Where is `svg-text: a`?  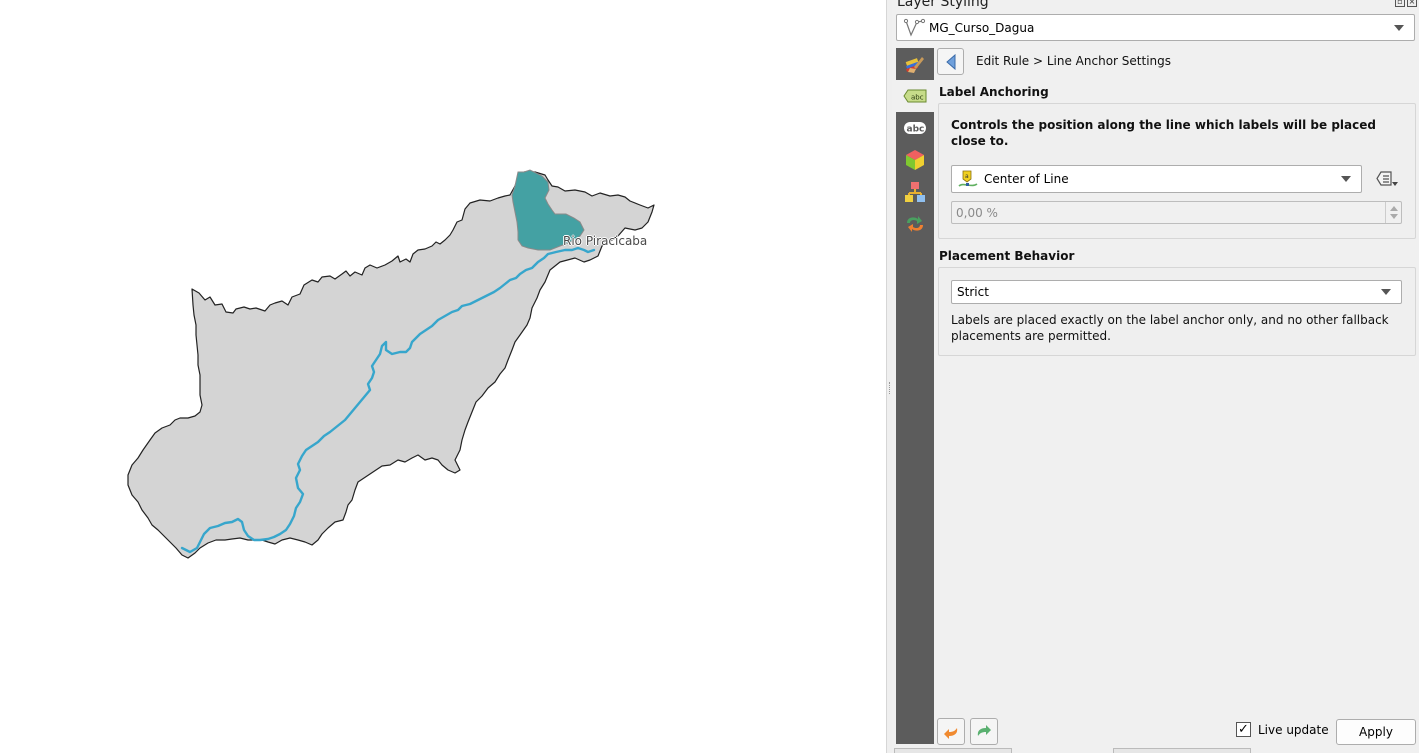
svg-text: a is located at coordinates (967, 176).